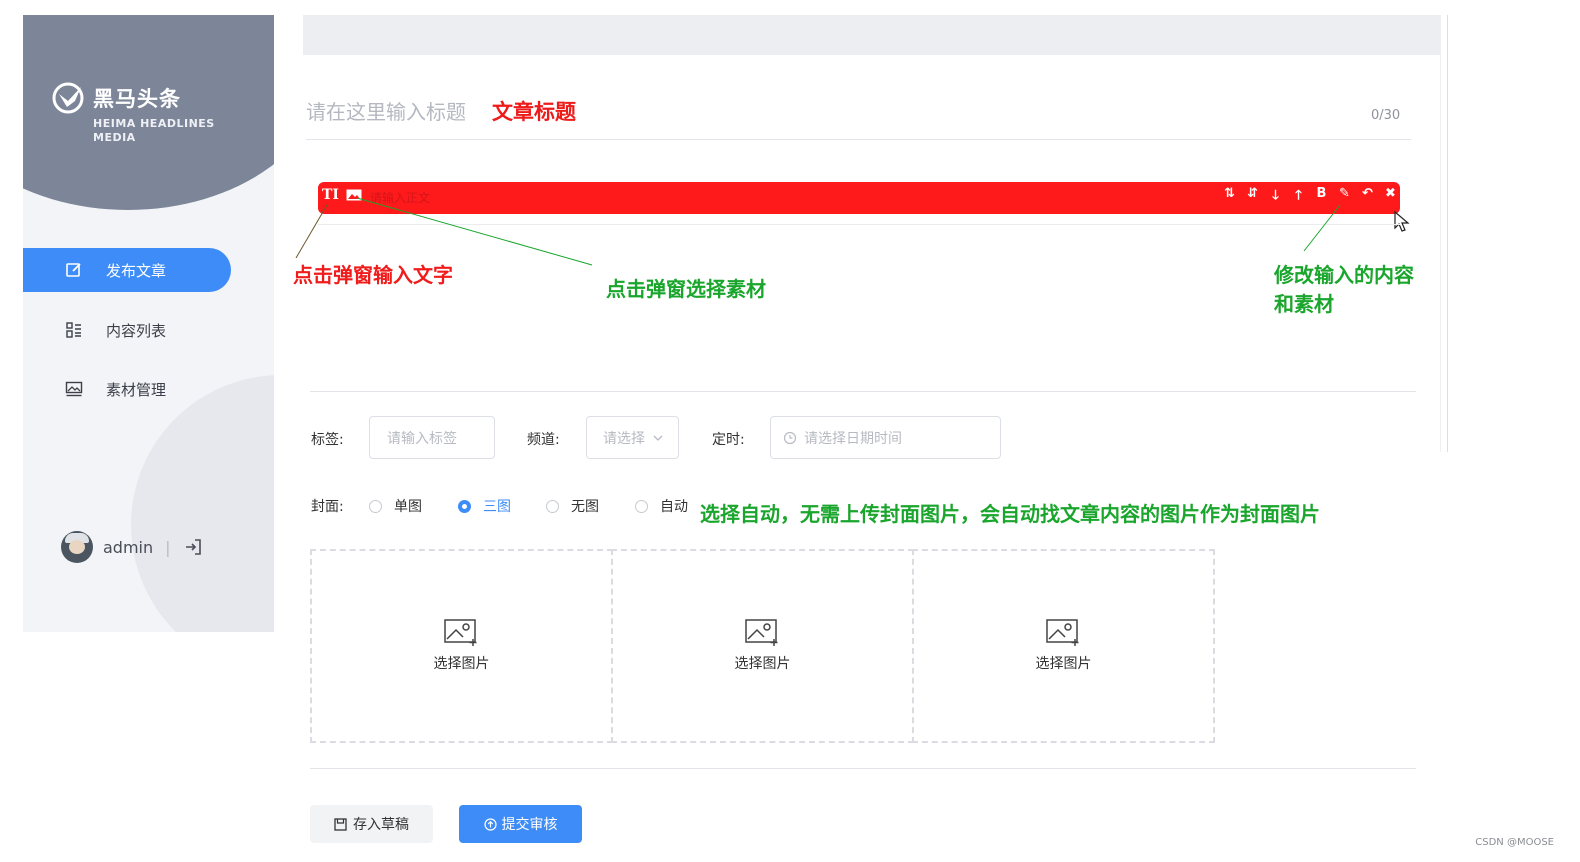 This screenshot has height=862, width=1580. Describe the element at coordinates (790, 437) in the screenshot. I see `clock-icon` at that location.